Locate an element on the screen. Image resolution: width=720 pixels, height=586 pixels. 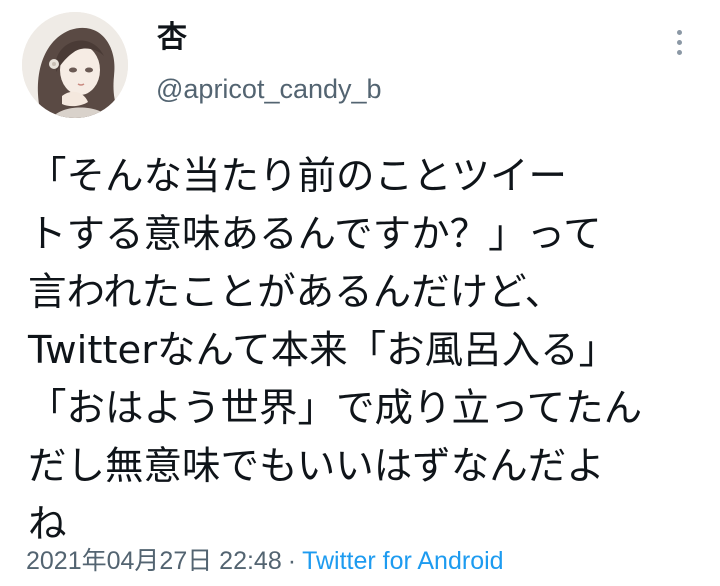
tweet-source-link: Twitter for Android is located at coordinates (402, 561).